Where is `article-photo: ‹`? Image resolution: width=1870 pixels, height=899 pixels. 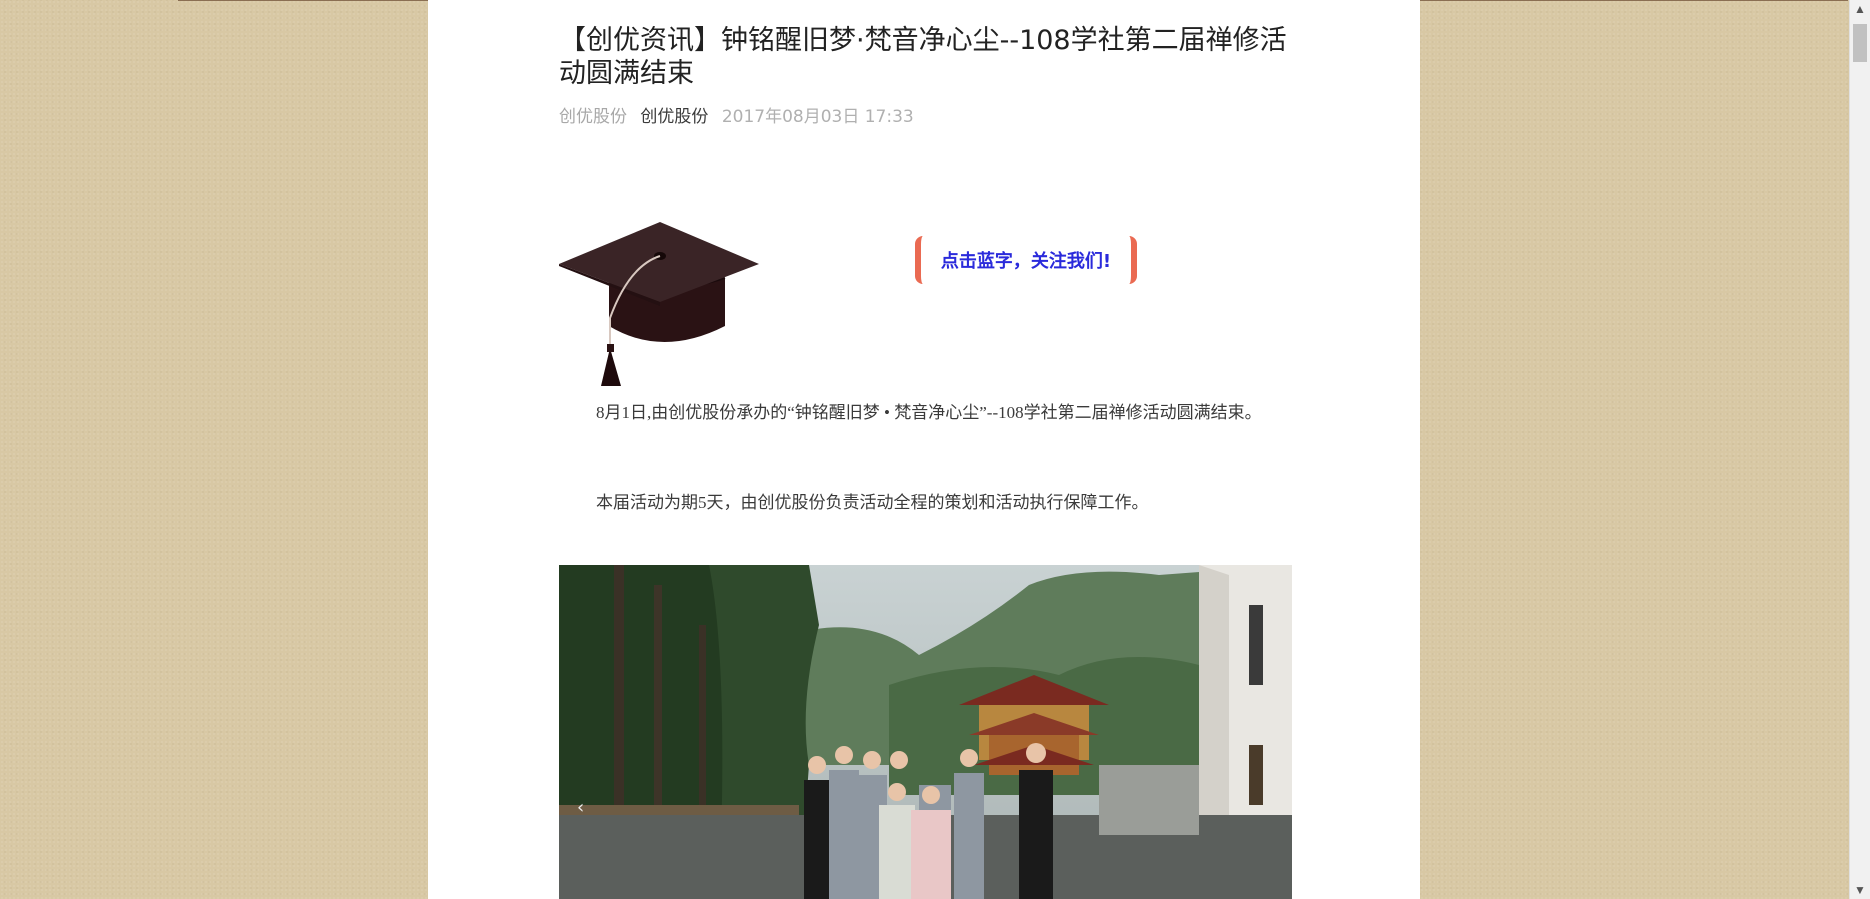 article-photo: ‹ is located at coordinates (925, 732).